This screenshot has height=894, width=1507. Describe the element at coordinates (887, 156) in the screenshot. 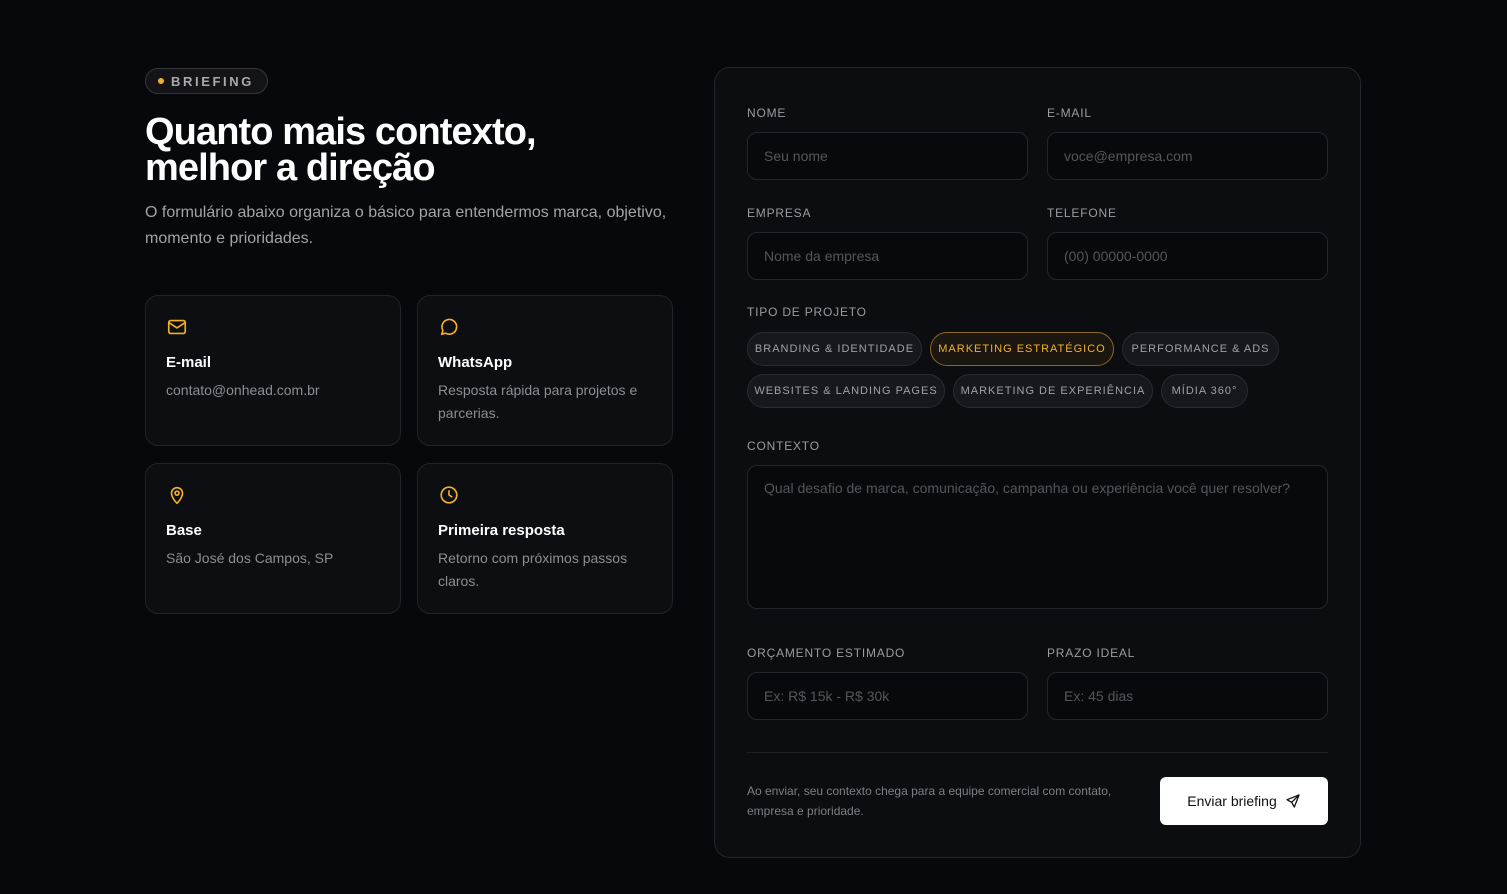

I see `name-input` at that location.